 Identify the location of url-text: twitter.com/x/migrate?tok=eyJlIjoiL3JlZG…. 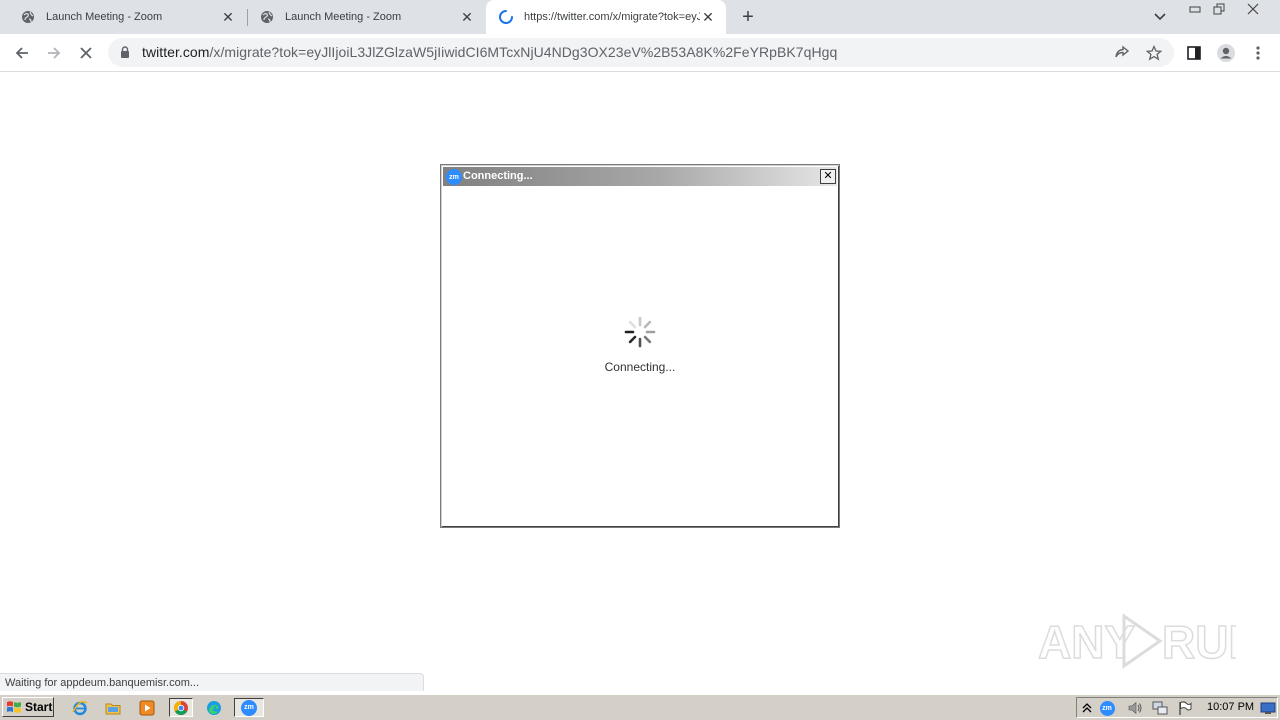
(489, 52).